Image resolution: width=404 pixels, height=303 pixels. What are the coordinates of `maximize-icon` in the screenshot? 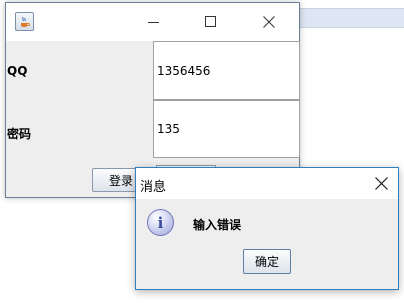 It's located at (210, 21).